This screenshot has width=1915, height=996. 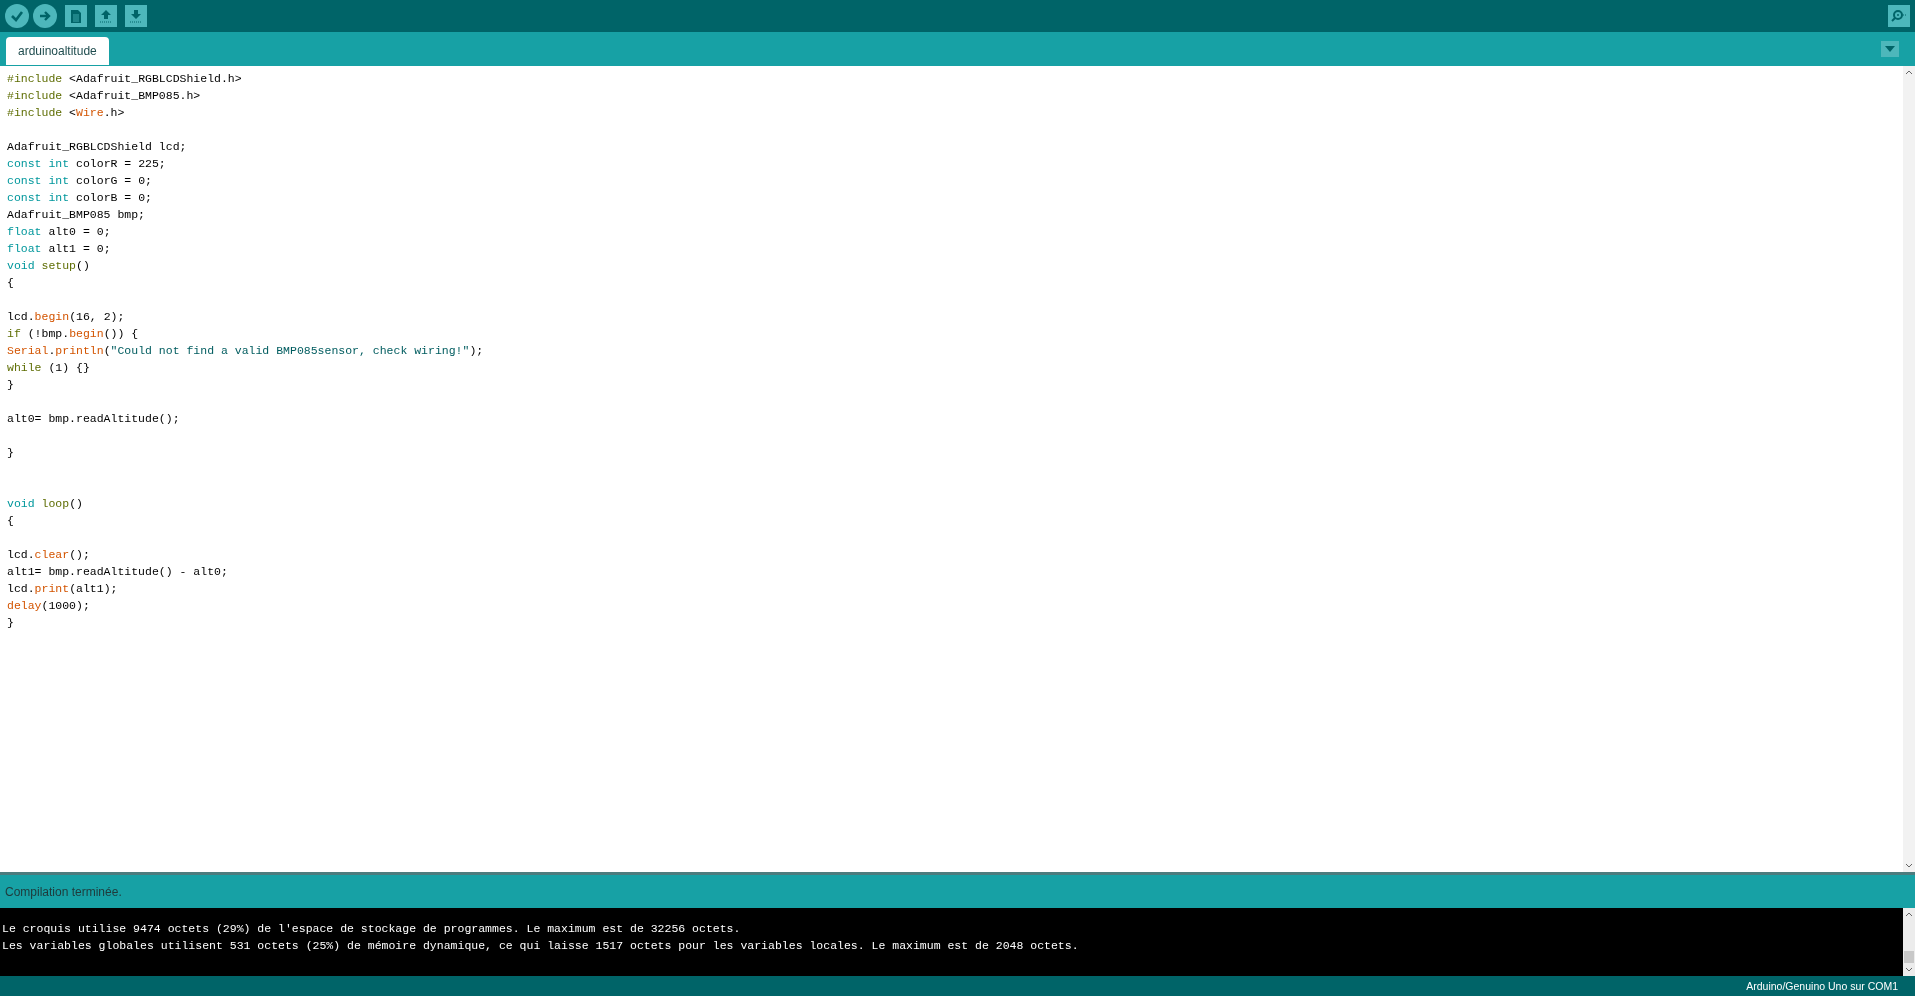 What do you see at coordinates (62, 588) in the screenshot?
I see `code-line: lcd.print(alt1);` at bounding box center [62, 588].